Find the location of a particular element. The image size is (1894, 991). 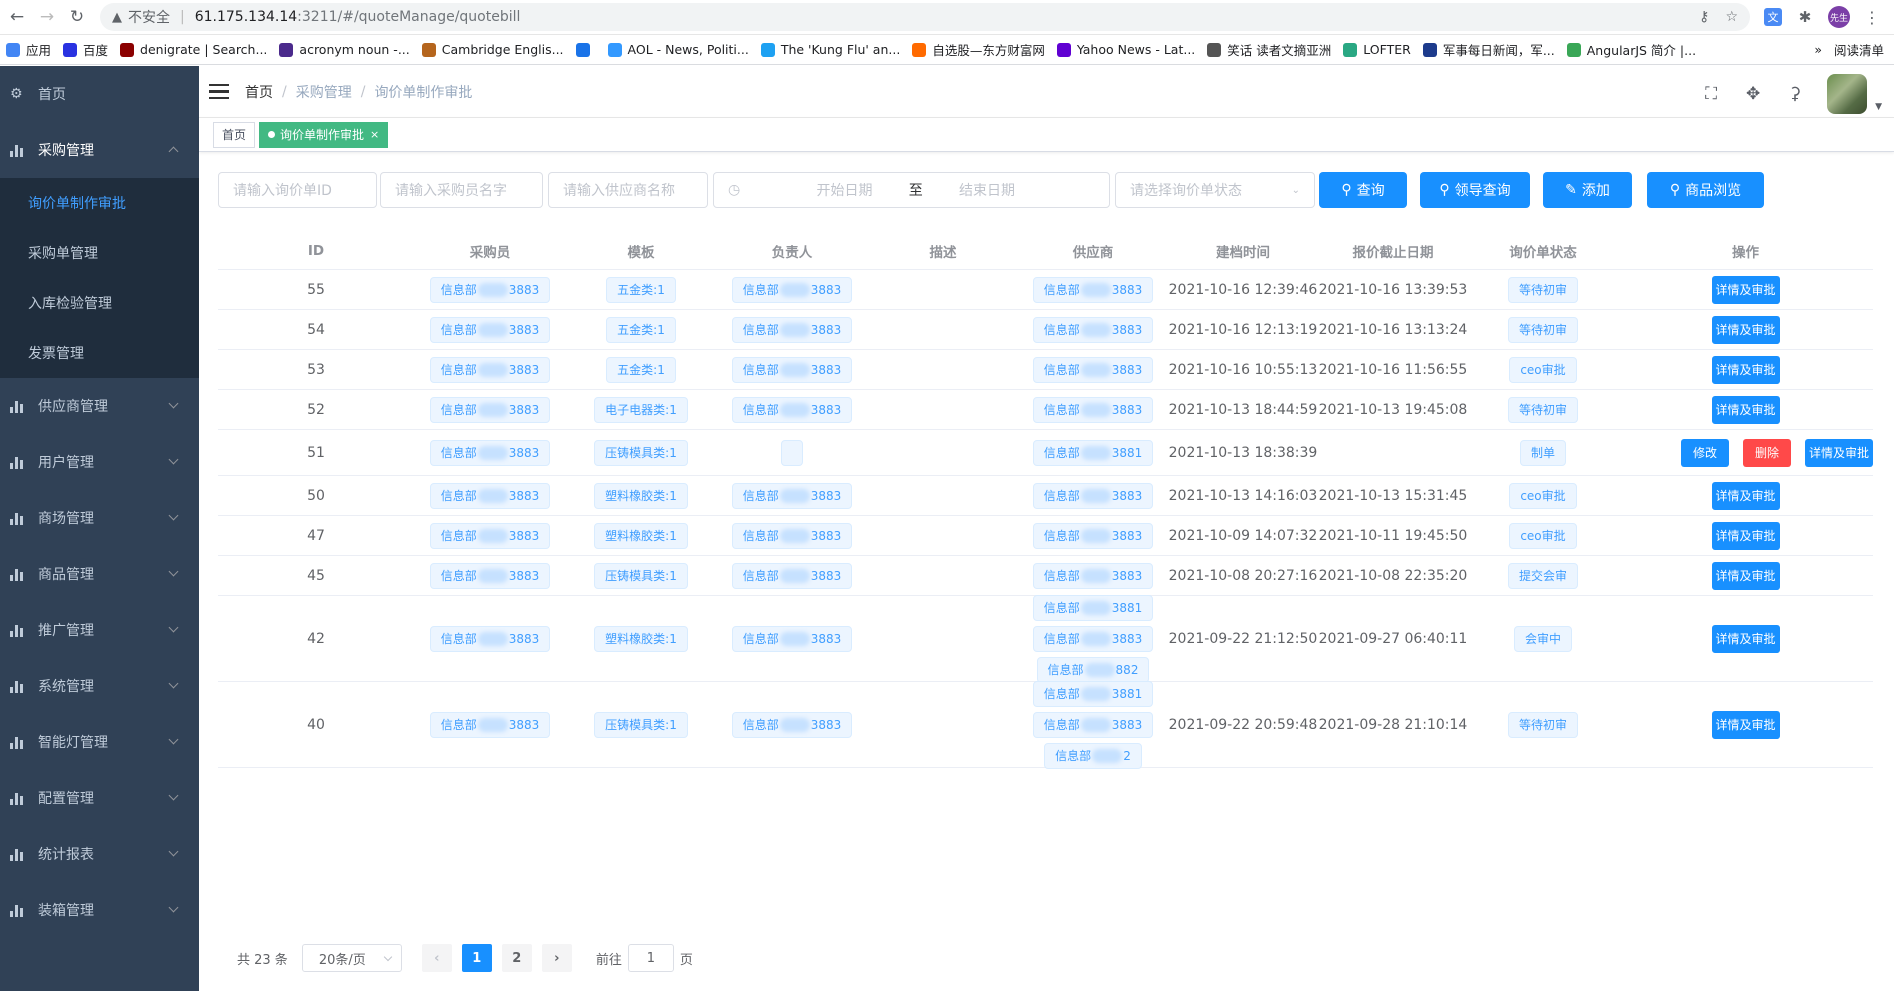

submenu-item: 入库检验管理 is located at coordinates (99, 303).